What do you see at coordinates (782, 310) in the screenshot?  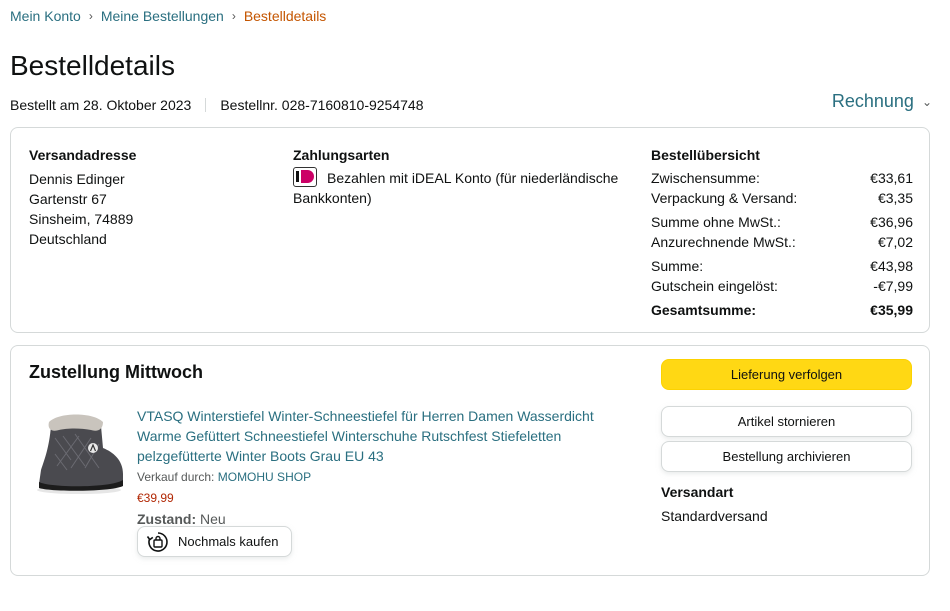 I see `summary-total-row: Gesamtsumme: €35,99` at bounding box center [782, 310].